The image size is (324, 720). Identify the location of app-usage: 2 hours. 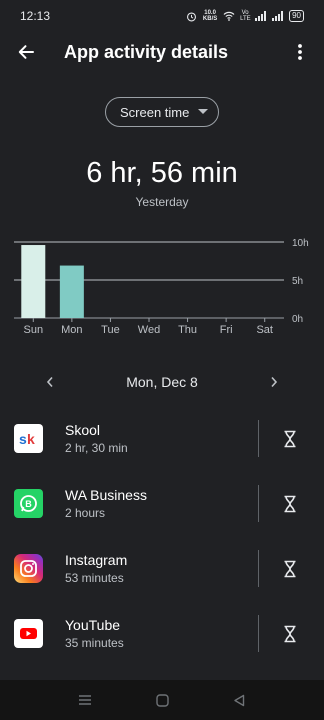
(85, 513).